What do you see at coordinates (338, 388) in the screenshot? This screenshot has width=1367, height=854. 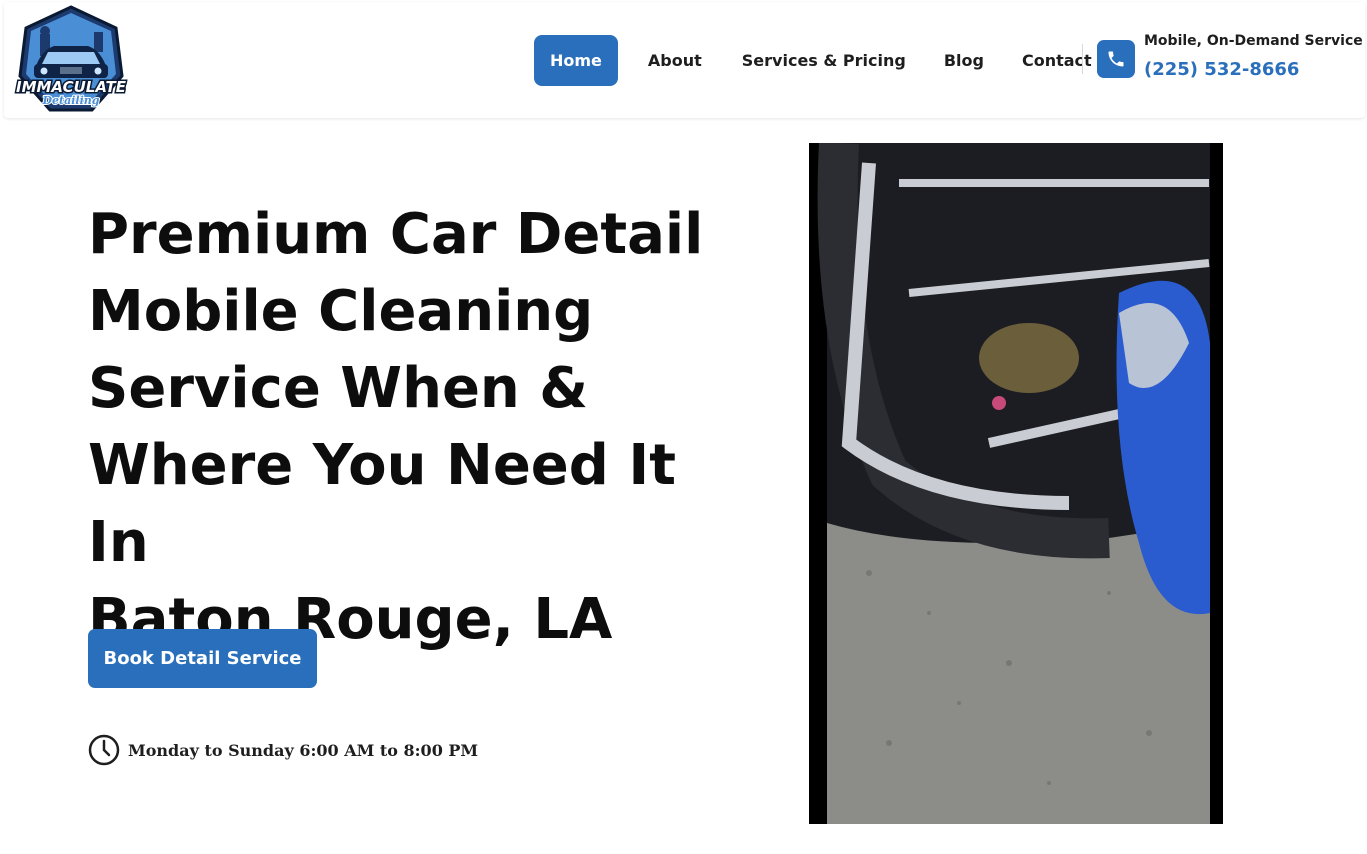 I see `headline-line: Service When &` at bounding box center [338, 388].